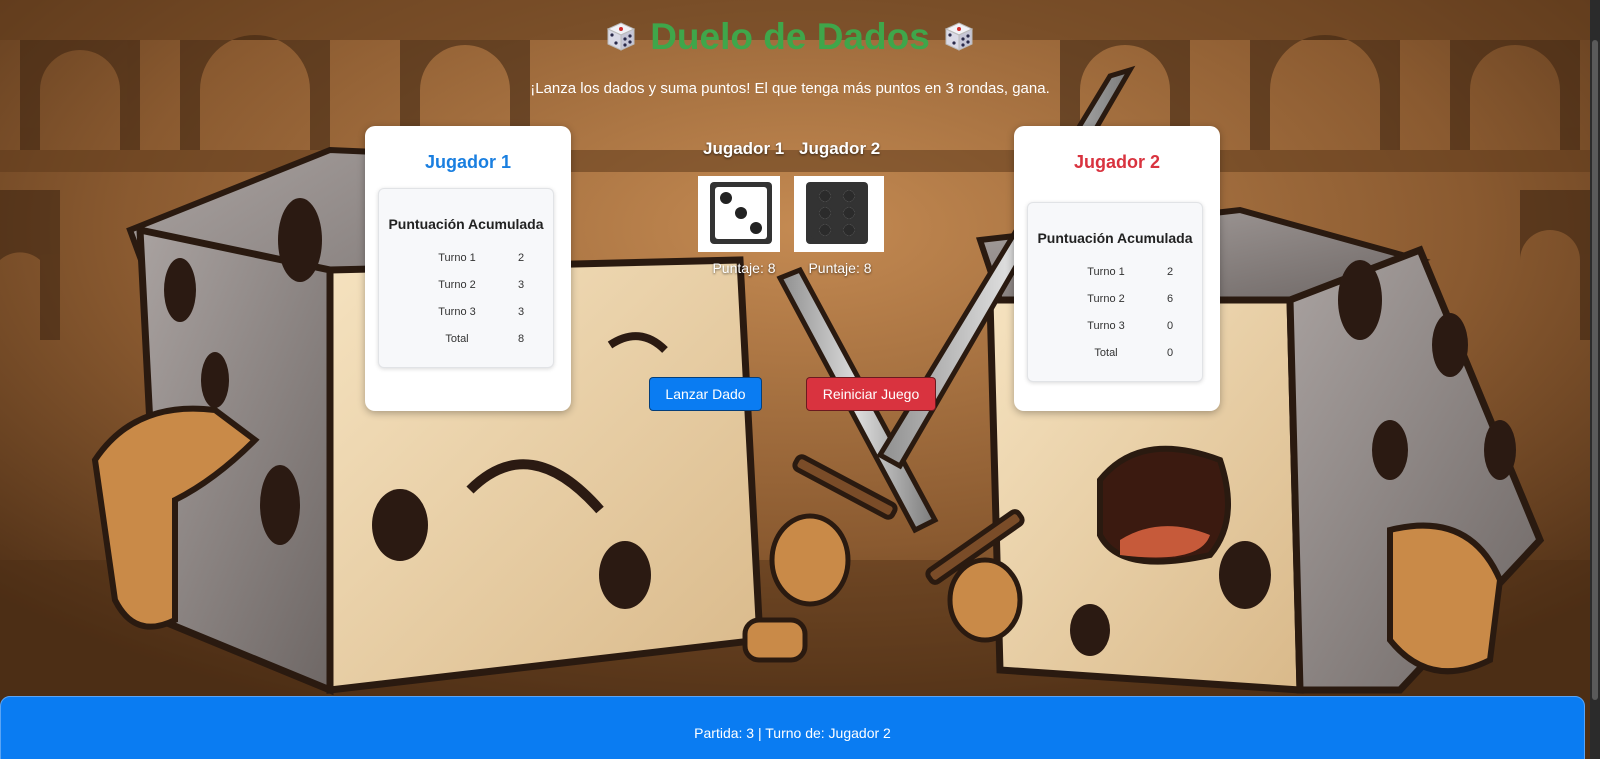 The height and width of the screenshot is (759, 1600). Describe the element at coordinates (744, 268) in the screenshot. I see `player1-roll-score: Puntaje: 8` at that location.